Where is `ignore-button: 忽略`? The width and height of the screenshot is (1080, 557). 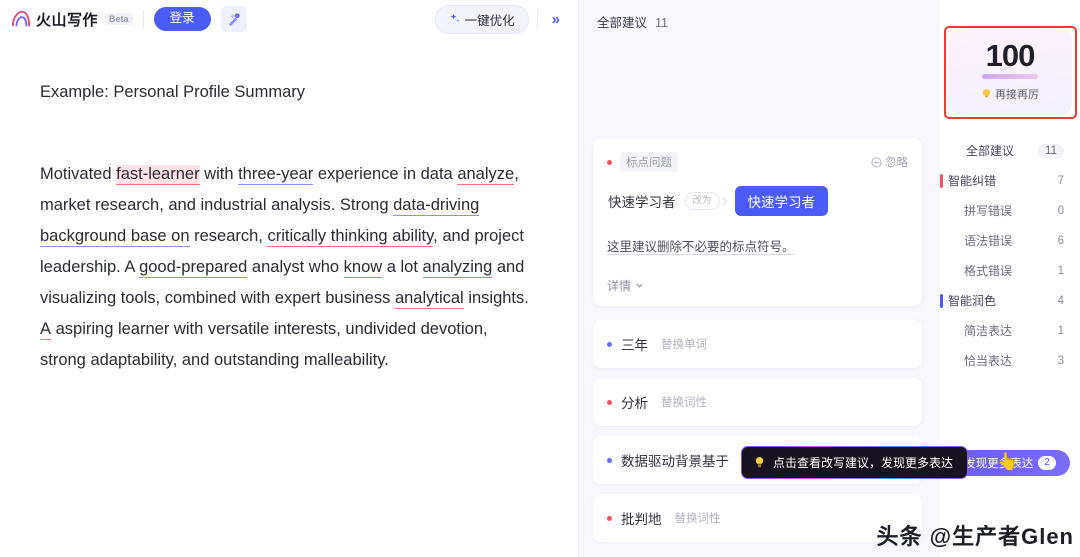 ignore-button: 忽略 is located at coordinates (889, 162).